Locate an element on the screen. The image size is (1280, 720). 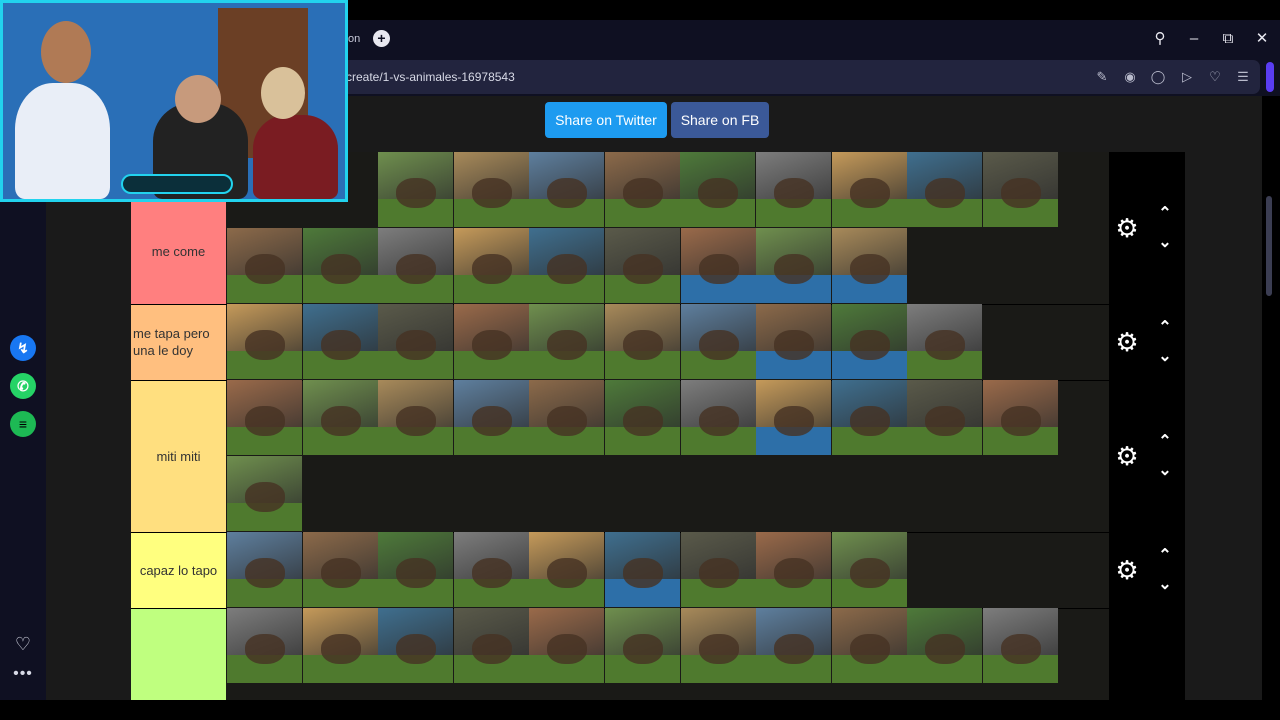
tier-item-crocodile is located at coordinates (264, 417).